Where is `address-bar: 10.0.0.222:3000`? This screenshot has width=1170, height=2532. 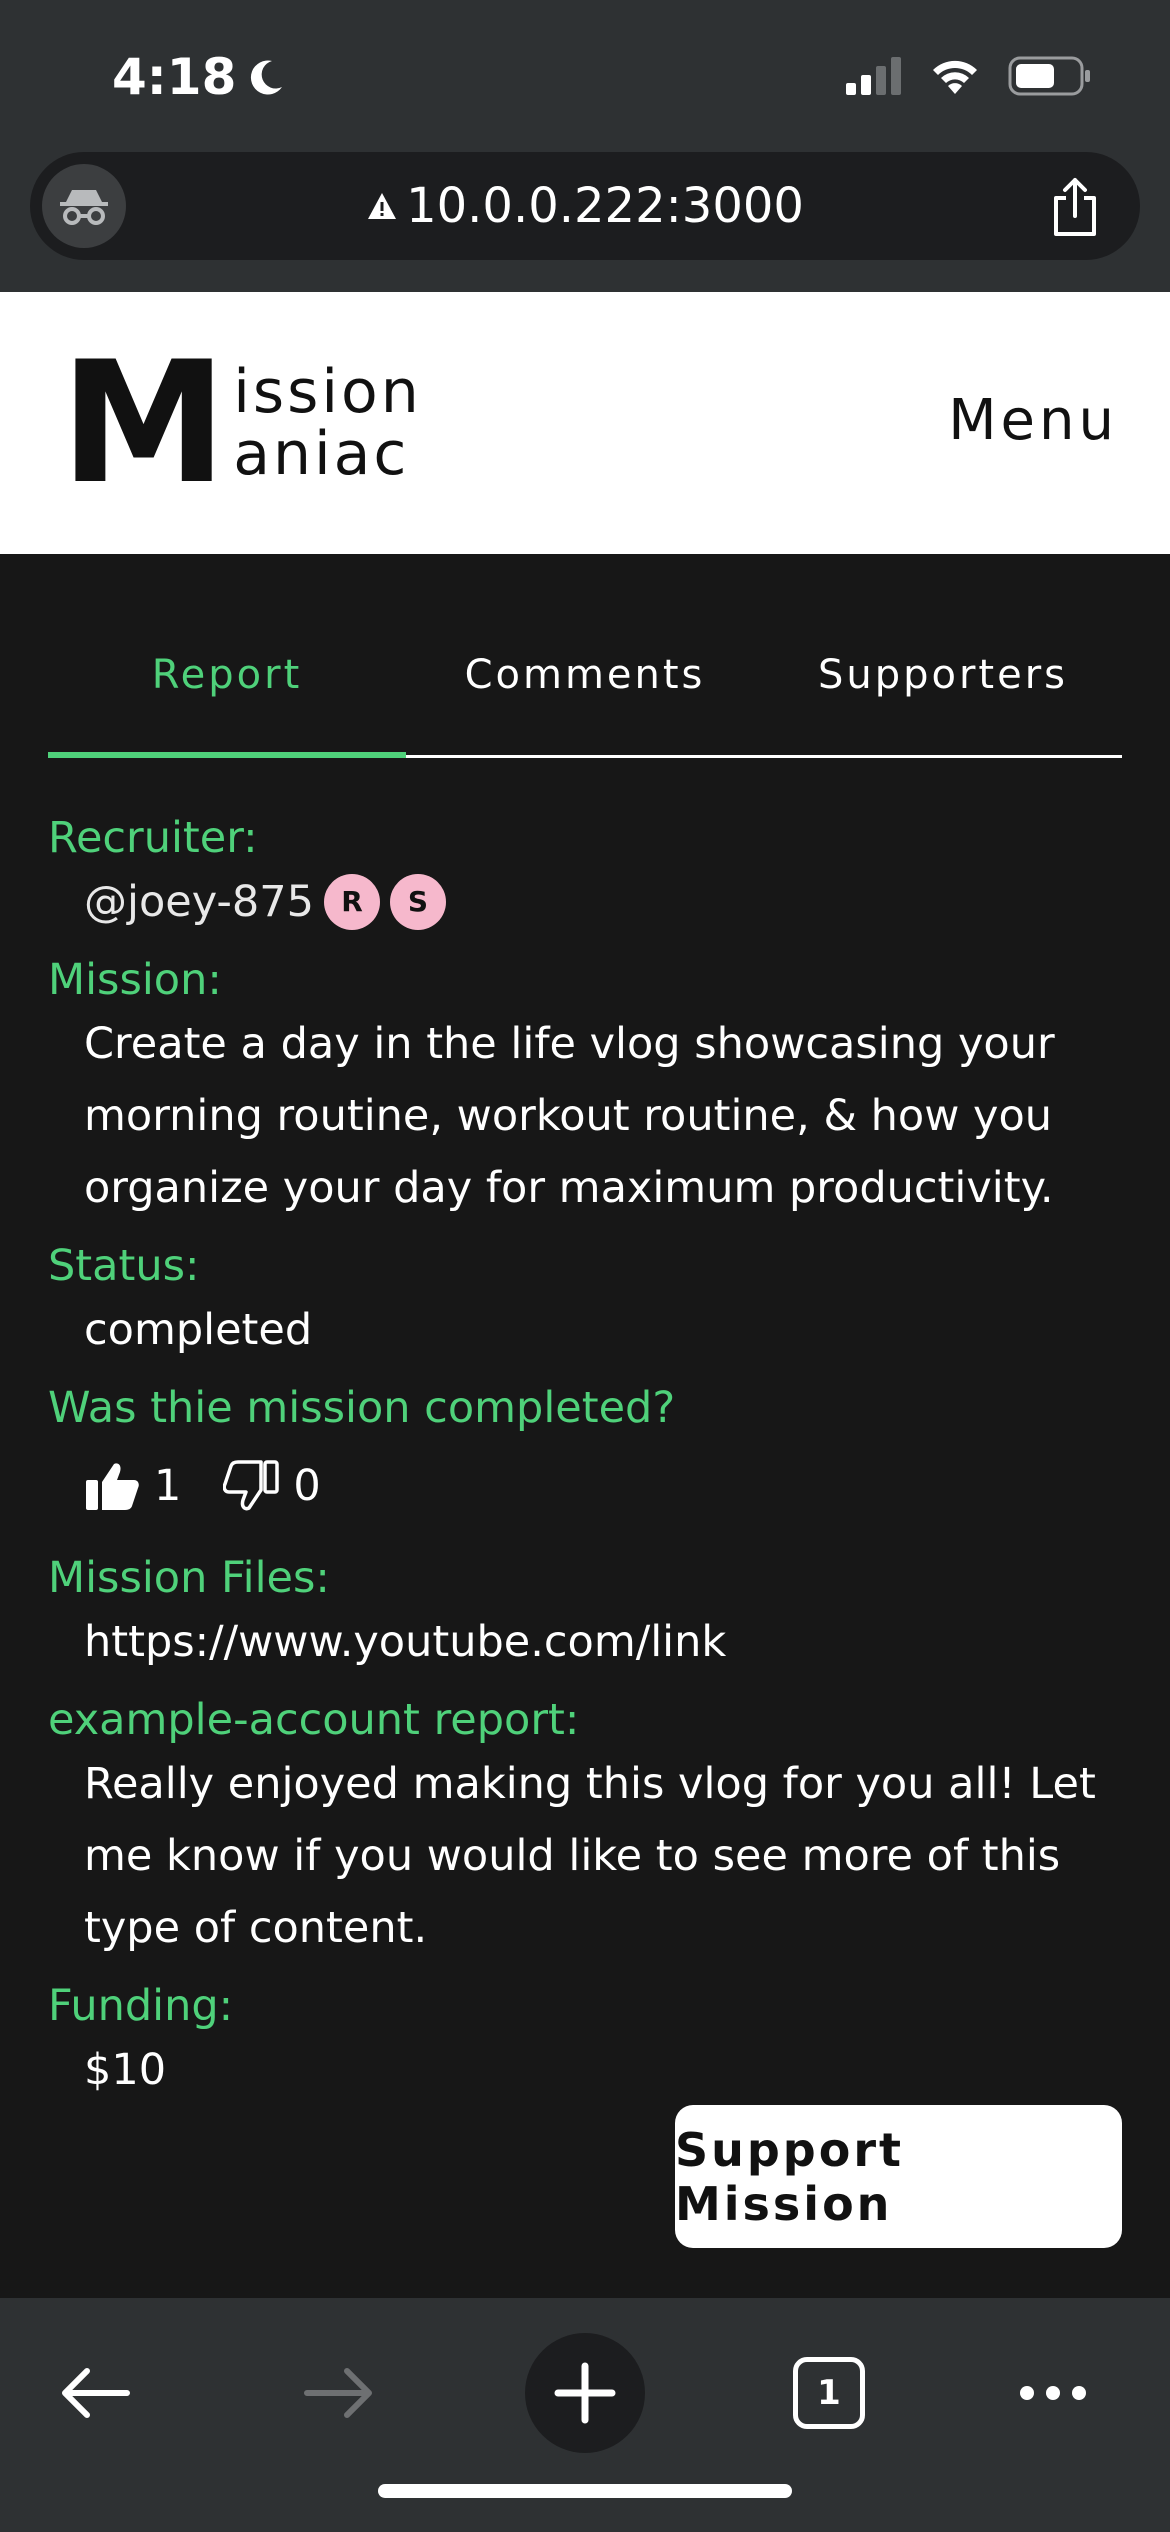
address-bar: 10.0.0.222:3000 is located at coordinates (585, 206).